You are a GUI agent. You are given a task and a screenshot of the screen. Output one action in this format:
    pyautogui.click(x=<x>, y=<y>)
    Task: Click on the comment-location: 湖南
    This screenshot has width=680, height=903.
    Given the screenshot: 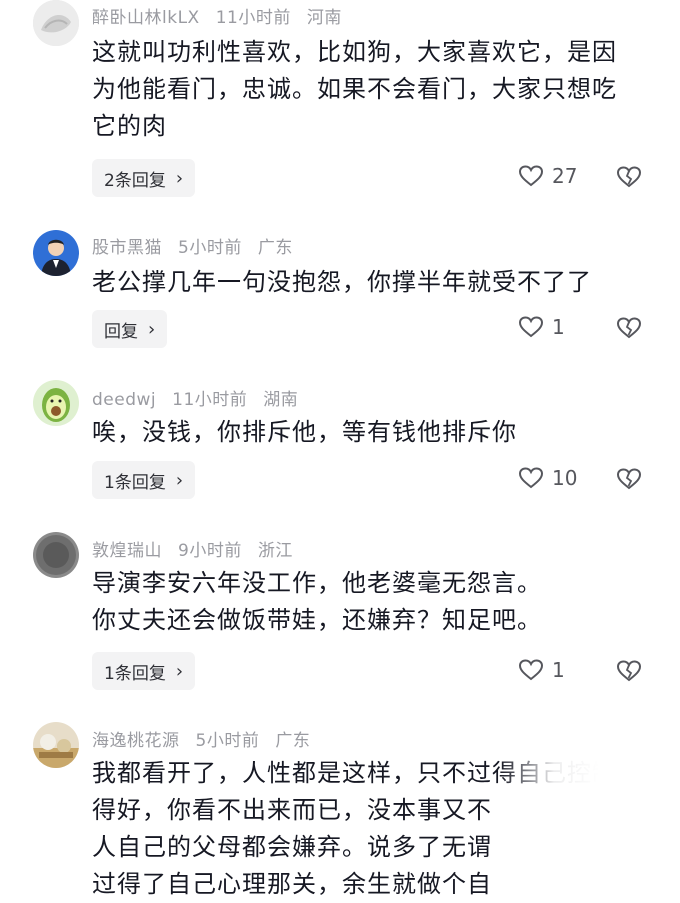 What is the action you would take?
    pyautogui.click(x=281, y=400)
    